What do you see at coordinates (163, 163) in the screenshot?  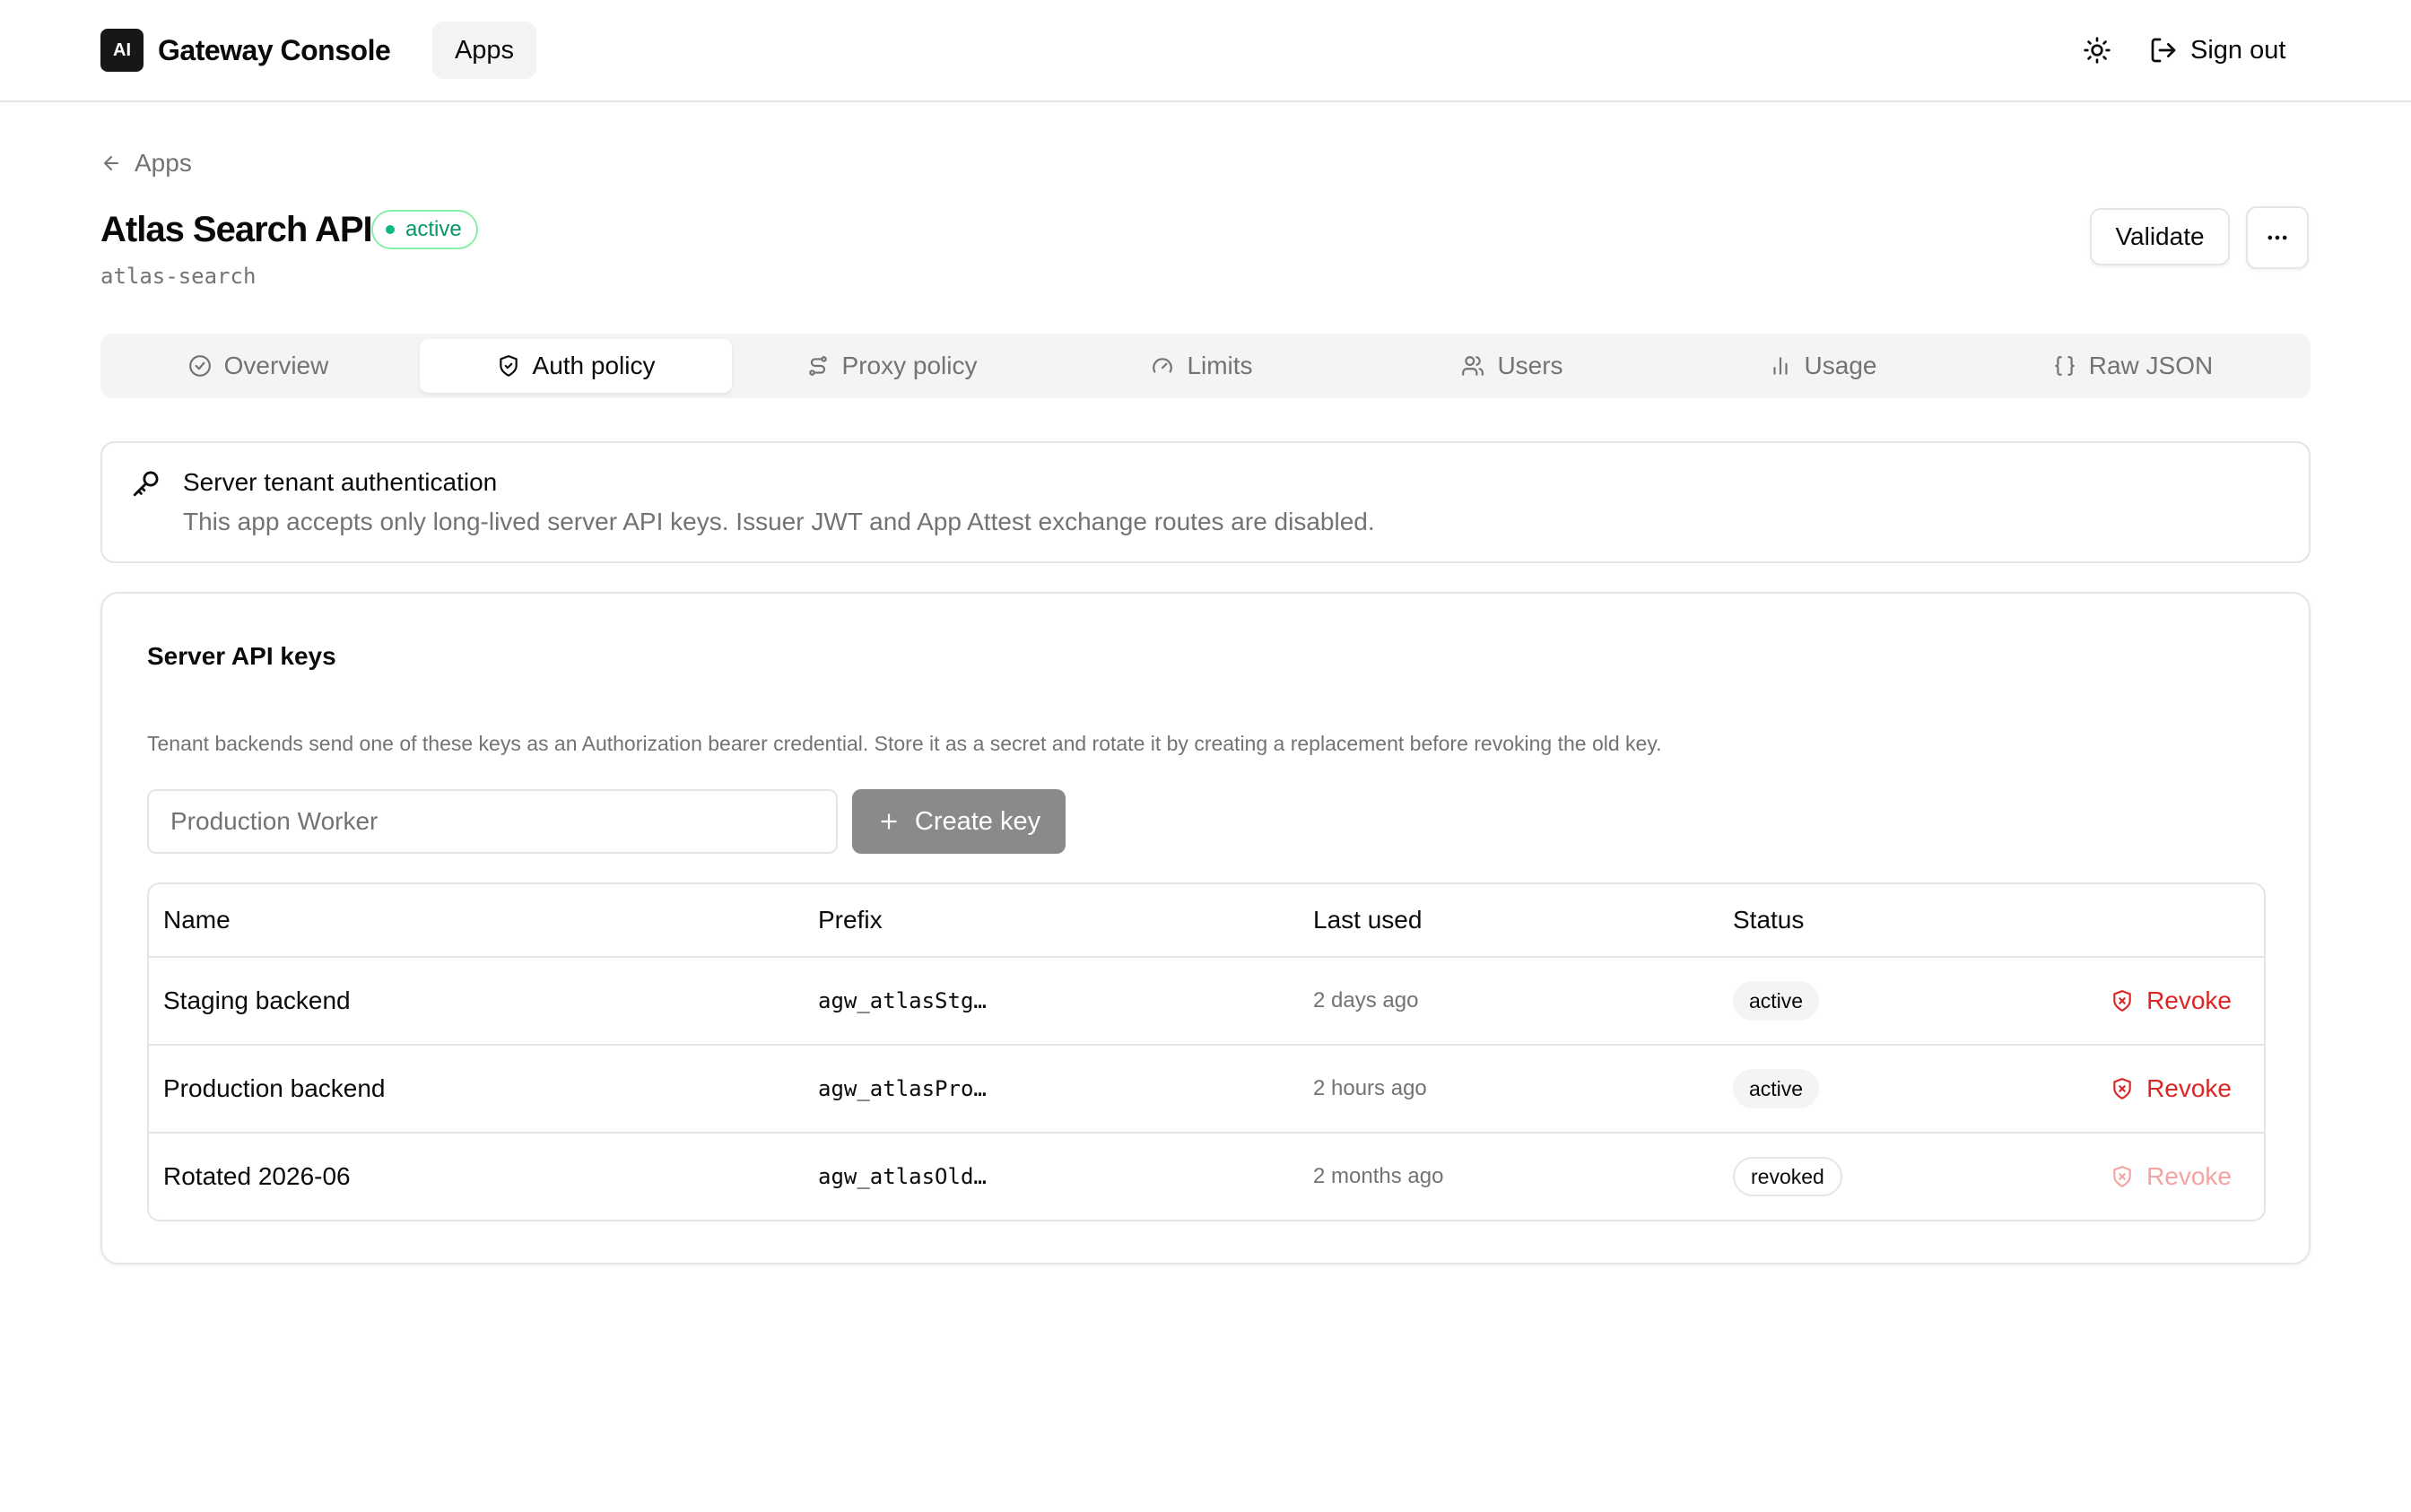 I see `breadcrumb-label: Apps` at bounding box center [163, 163].